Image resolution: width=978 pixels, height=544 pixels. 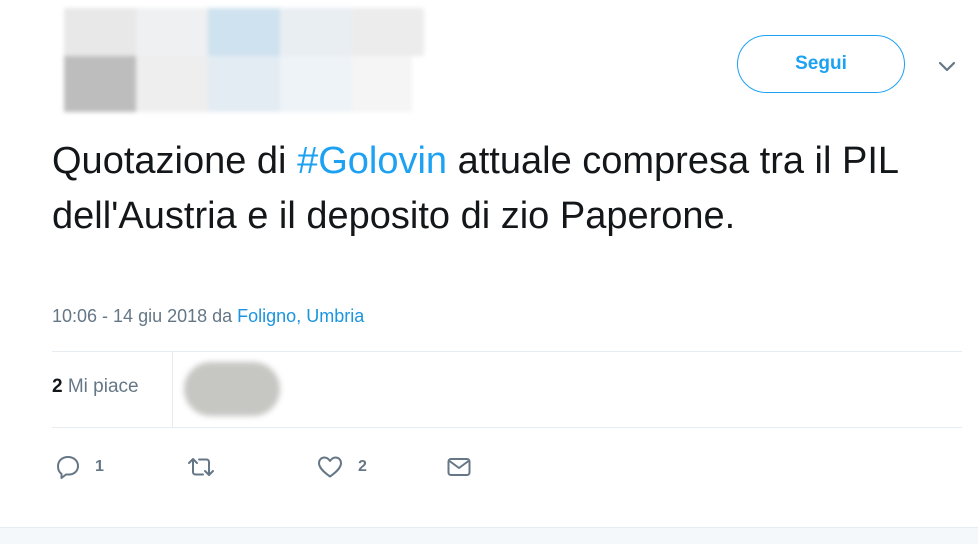 I want to click on likes-stat: 2 Mi piace, so click(x=95, y=387).